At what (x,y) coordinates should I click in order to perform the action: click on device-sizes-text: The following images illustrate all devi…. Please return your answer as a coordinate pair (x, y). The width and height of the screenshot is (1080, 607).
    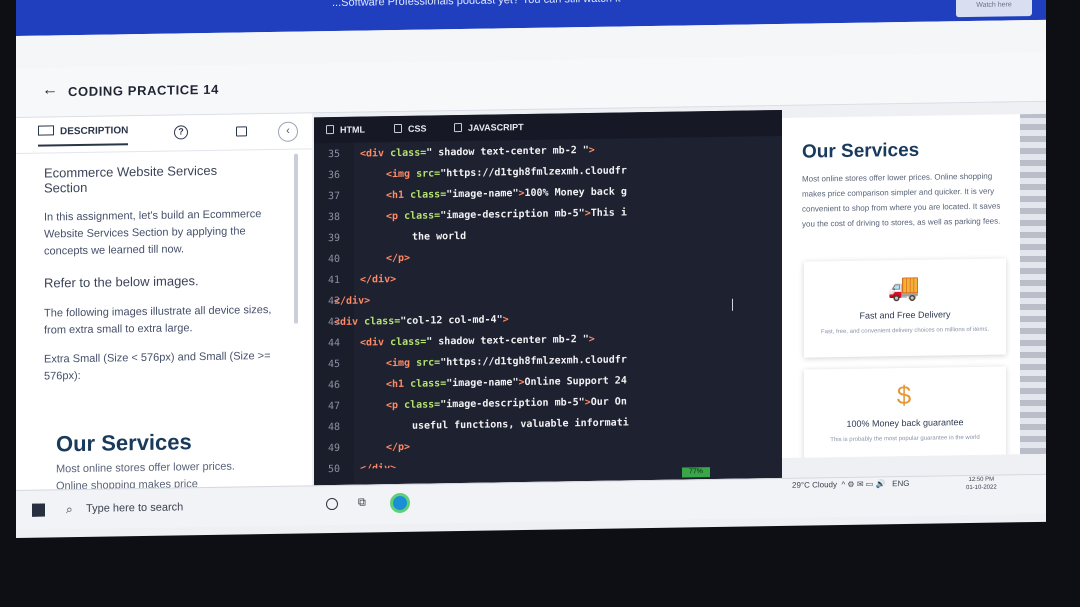
    Looking at the image, I should click on (158, 320).